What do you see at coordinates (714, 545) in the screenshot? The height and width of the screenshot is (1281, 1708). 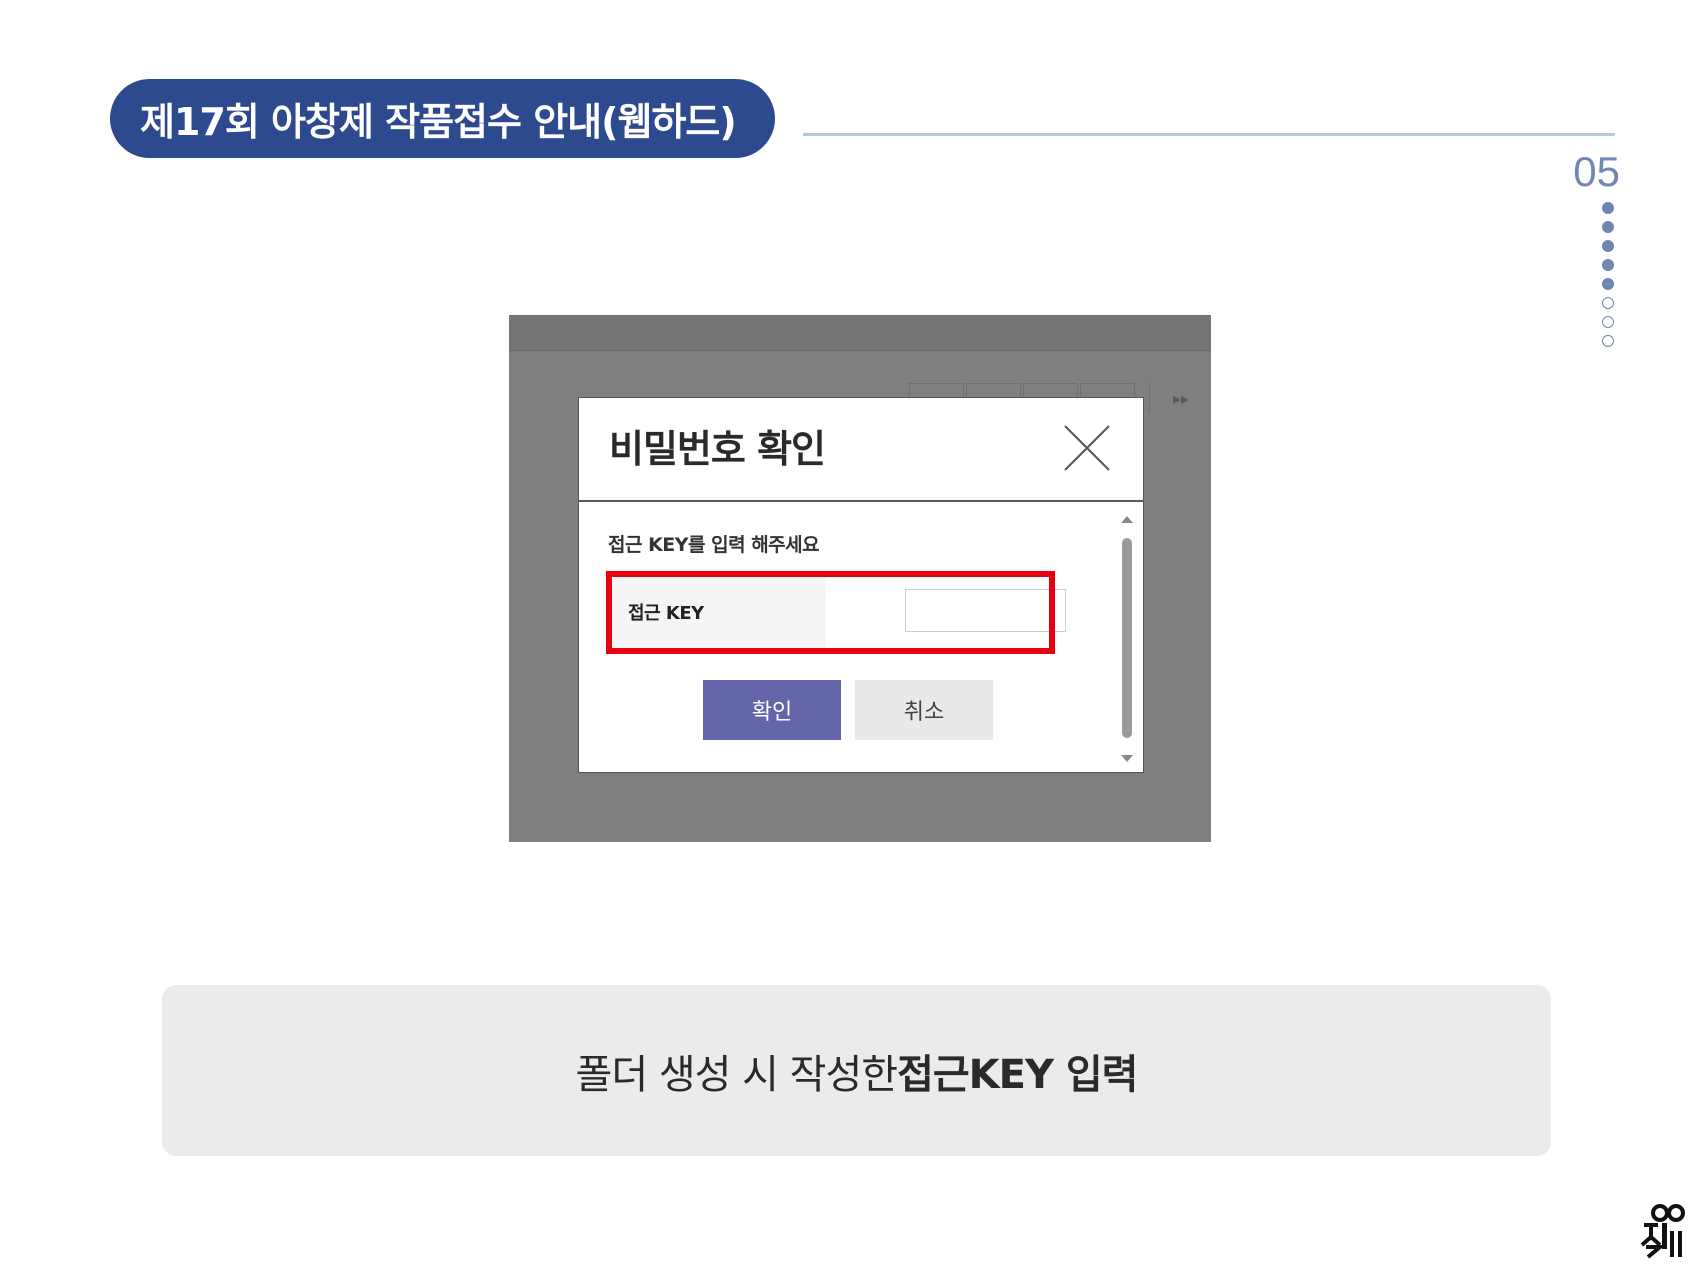 I see `dialog-instruction: 접근 KEY를 입력 해주세요` at bounding box center [714, 545].